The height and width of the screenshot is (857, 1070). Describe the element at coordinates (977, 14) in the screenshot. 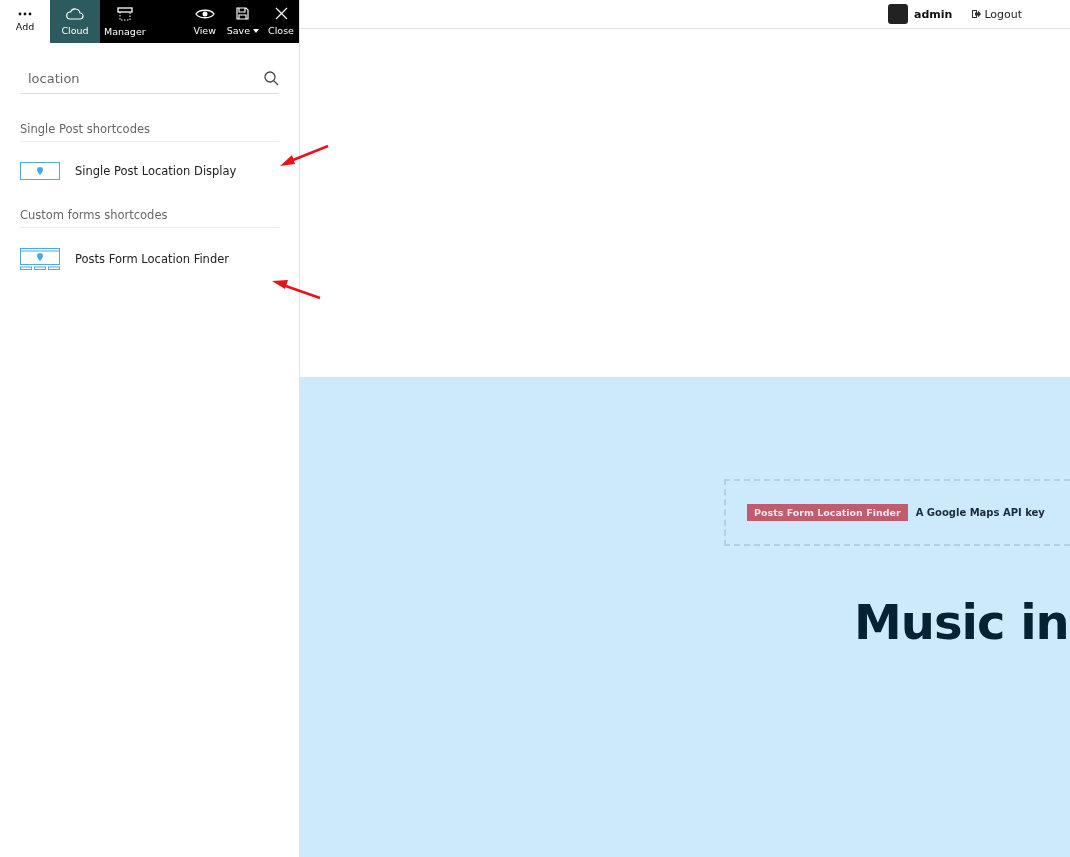

I see `logout-icon` at that location.